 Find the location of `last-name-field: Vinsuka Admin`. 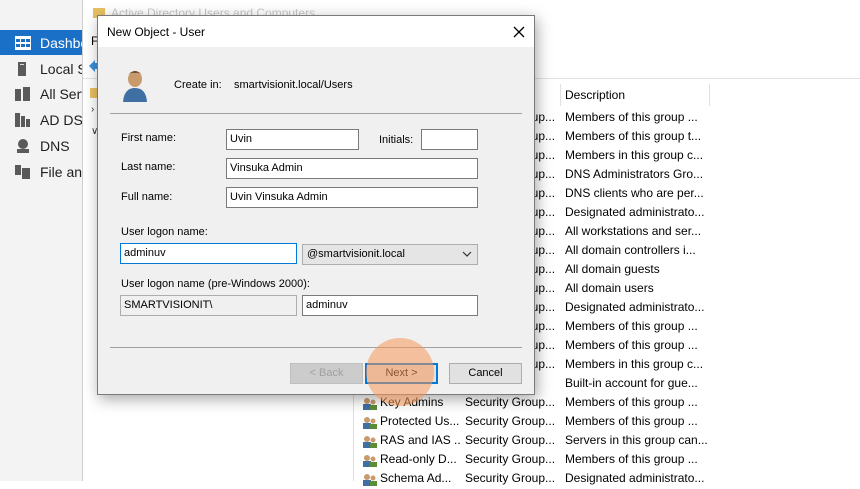

last-name-field: Vinsuka Admin is located at coordinates (352, 168).